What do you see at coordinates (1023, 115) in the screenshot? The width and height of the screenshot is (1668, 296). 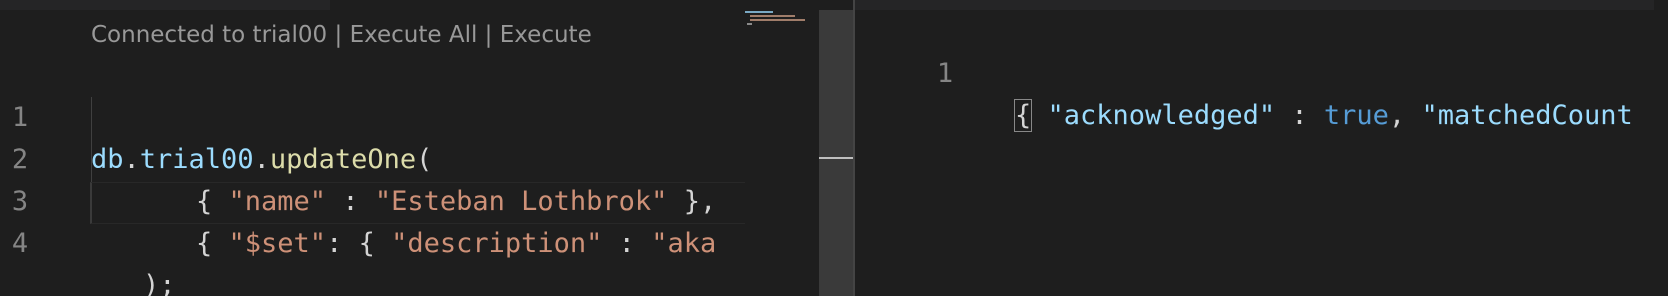 I see `matched-bracket: {` at bounding box center [1023, 115].